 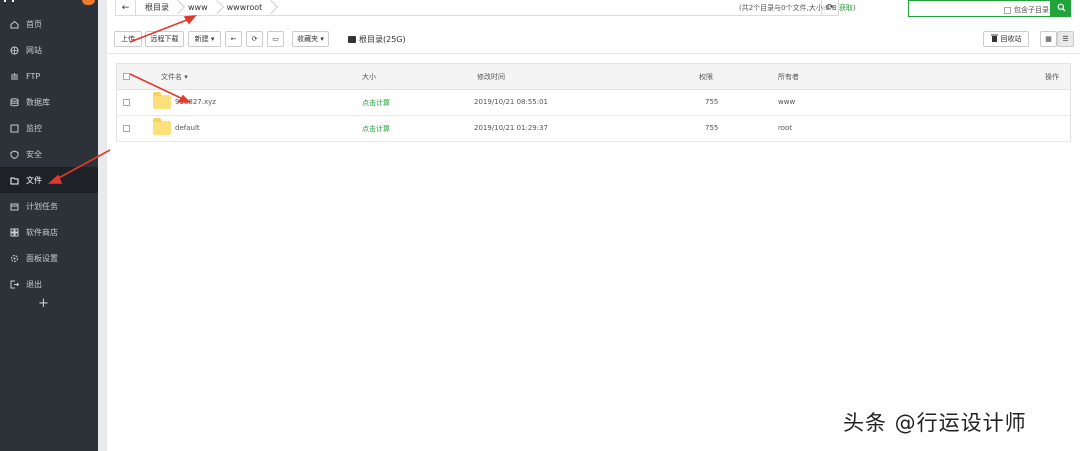 What do you see at coordinates (49, 180) in the screenshot?
I see `sidebar-item-files: 文件` at bounding box center [49, 180].